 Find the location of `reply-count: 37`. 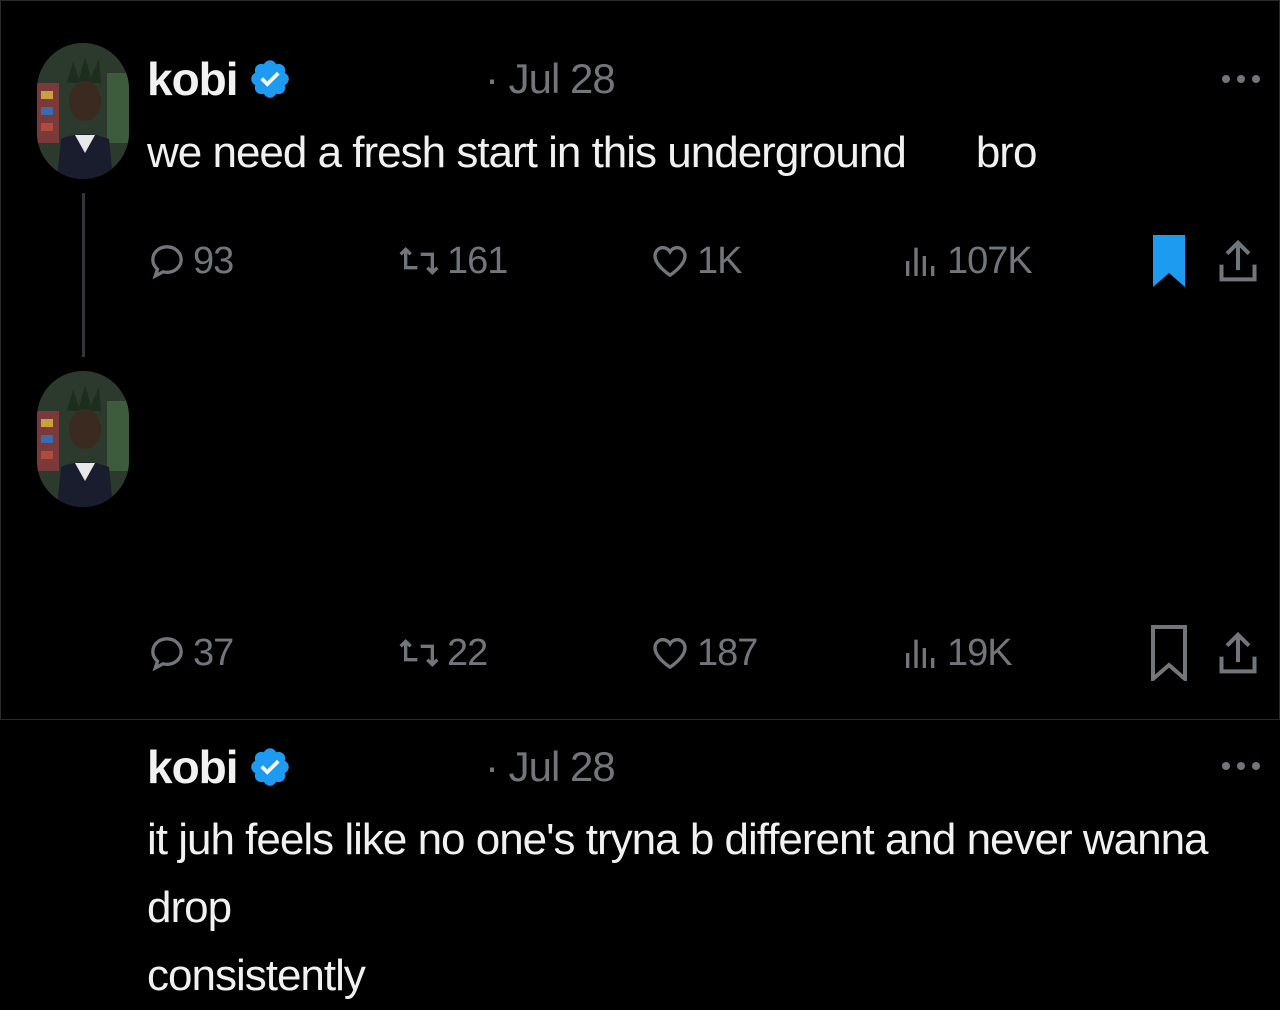

reply-count: 37 is located at coordinates (213, 652).